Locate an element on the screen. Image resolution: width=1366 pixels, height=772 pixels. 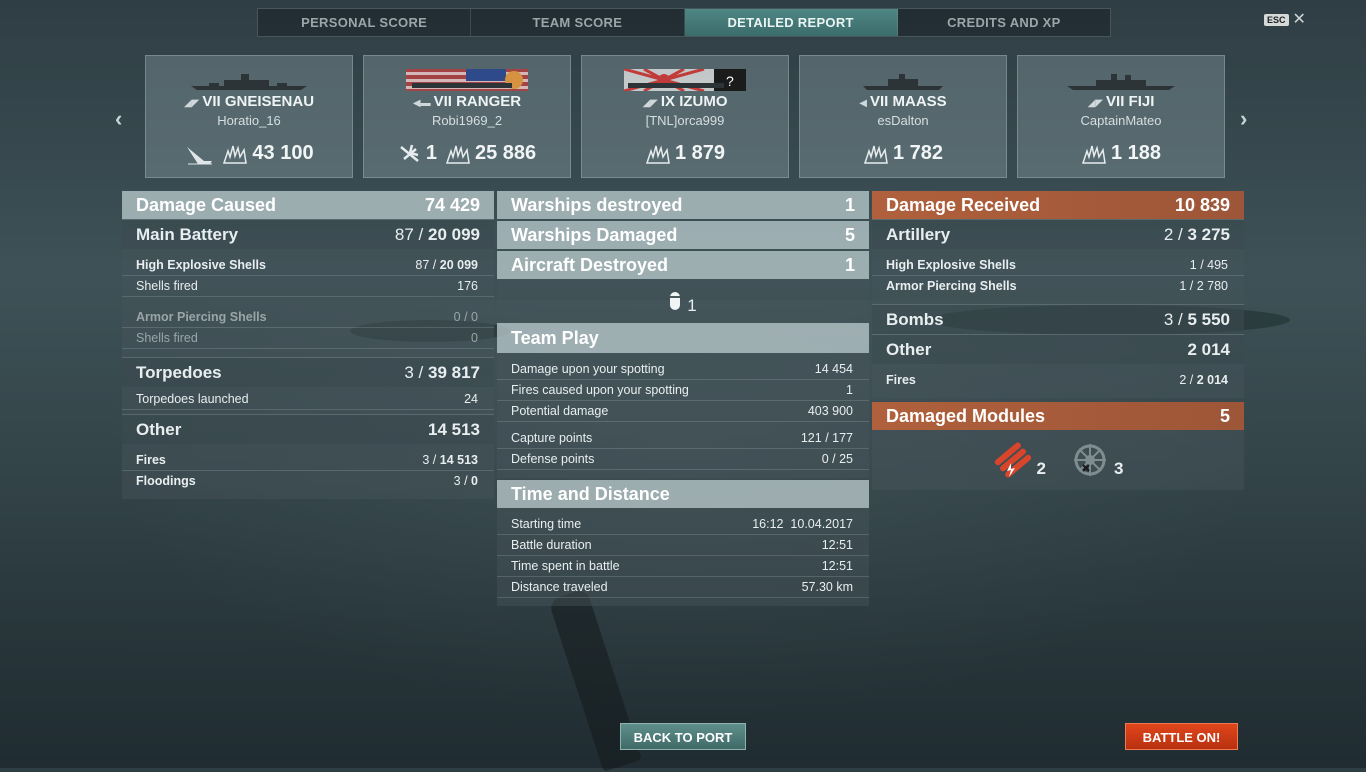
time-in-battle-row: Time spent in battle 12:51 is located at coordinates (683, 566).